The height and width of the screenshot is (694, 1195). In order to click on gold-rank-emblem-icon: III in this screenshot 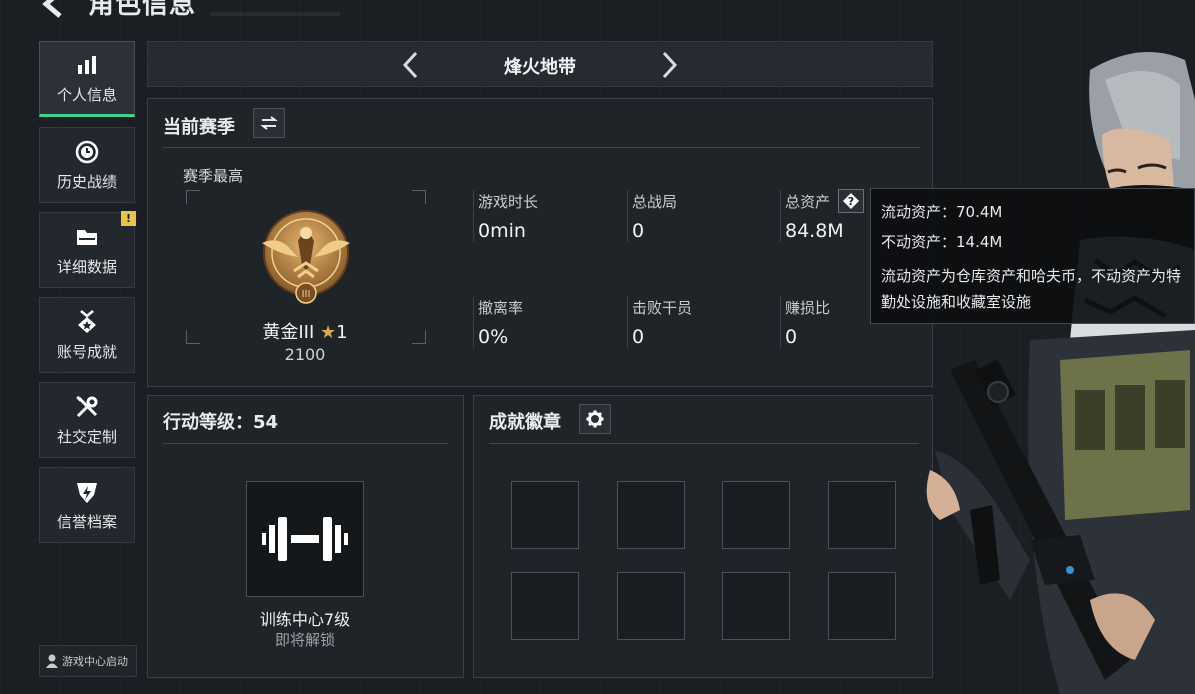, I will do `click(306, 257)`.